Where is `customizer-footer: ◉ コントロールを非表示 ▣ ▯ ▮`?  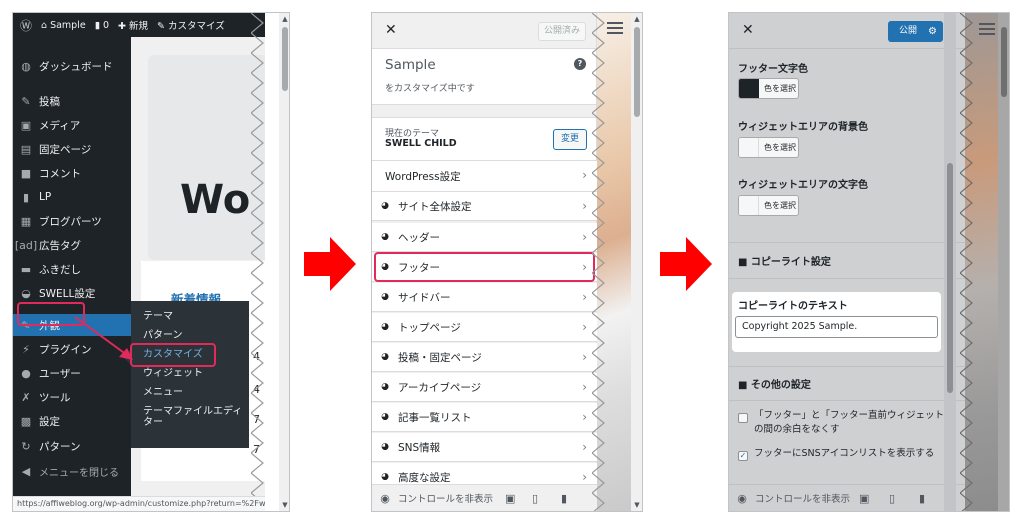
customizer-footer: ◉ コントロールを非表示 ▣ ▯ ▮ is located at coordinates (847, 497).